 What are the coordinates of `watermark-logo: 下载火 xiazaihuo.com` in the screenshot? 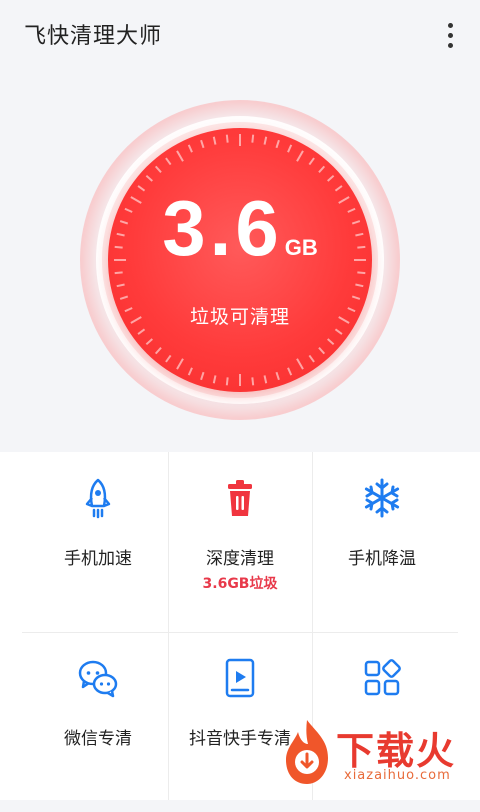 It's located at (374, 754).